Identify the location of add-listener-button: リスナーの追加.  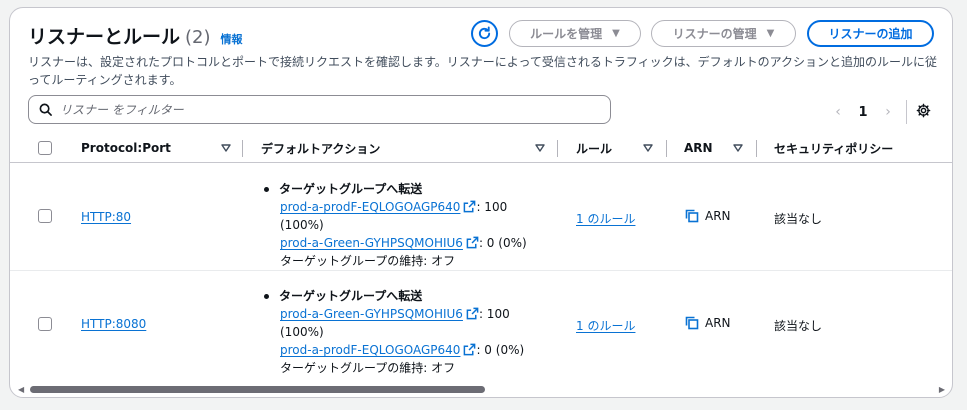
(870, 33).